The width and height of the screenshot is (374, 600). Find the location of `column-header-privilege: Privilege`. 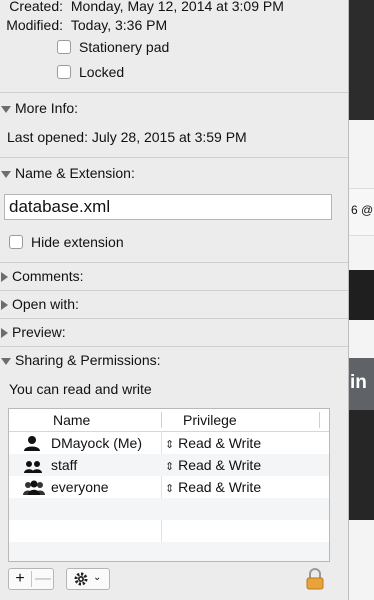

column-header-privilege: Privilege is located at coordinates (210, 420).